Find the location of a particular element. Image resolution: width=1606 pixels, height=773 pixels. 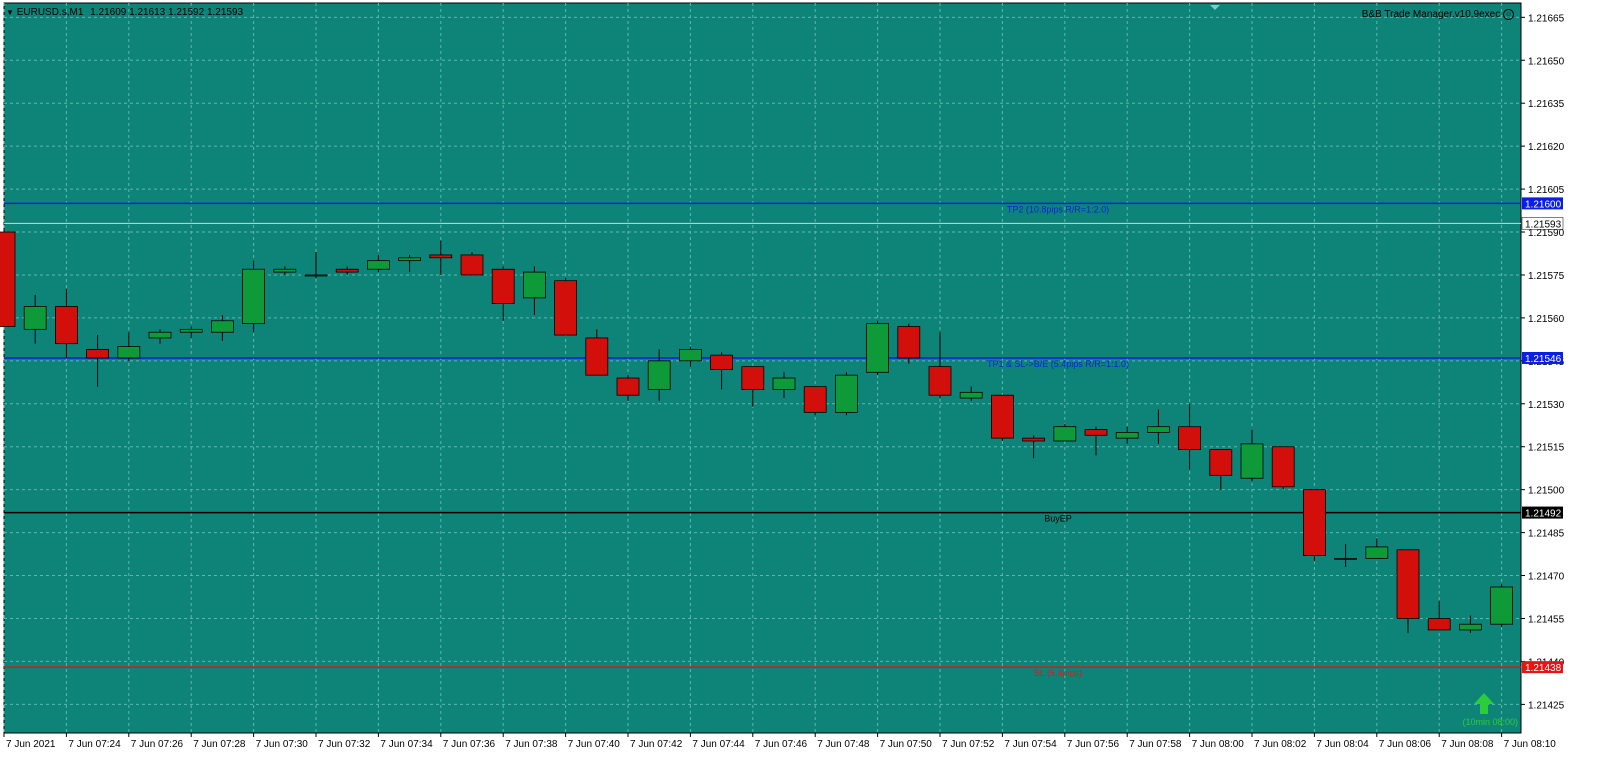

x-tick-label: 7 Jun 07:38 is located at coordinates (531, 744).